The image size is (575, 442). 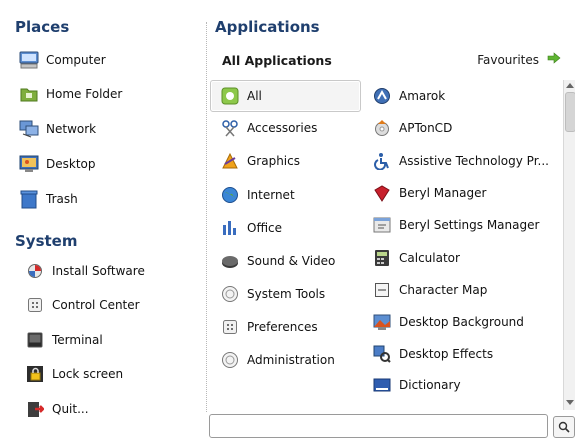 I want to click on app-item-aptoncd: APTonCD, so click(x=412, y=128).